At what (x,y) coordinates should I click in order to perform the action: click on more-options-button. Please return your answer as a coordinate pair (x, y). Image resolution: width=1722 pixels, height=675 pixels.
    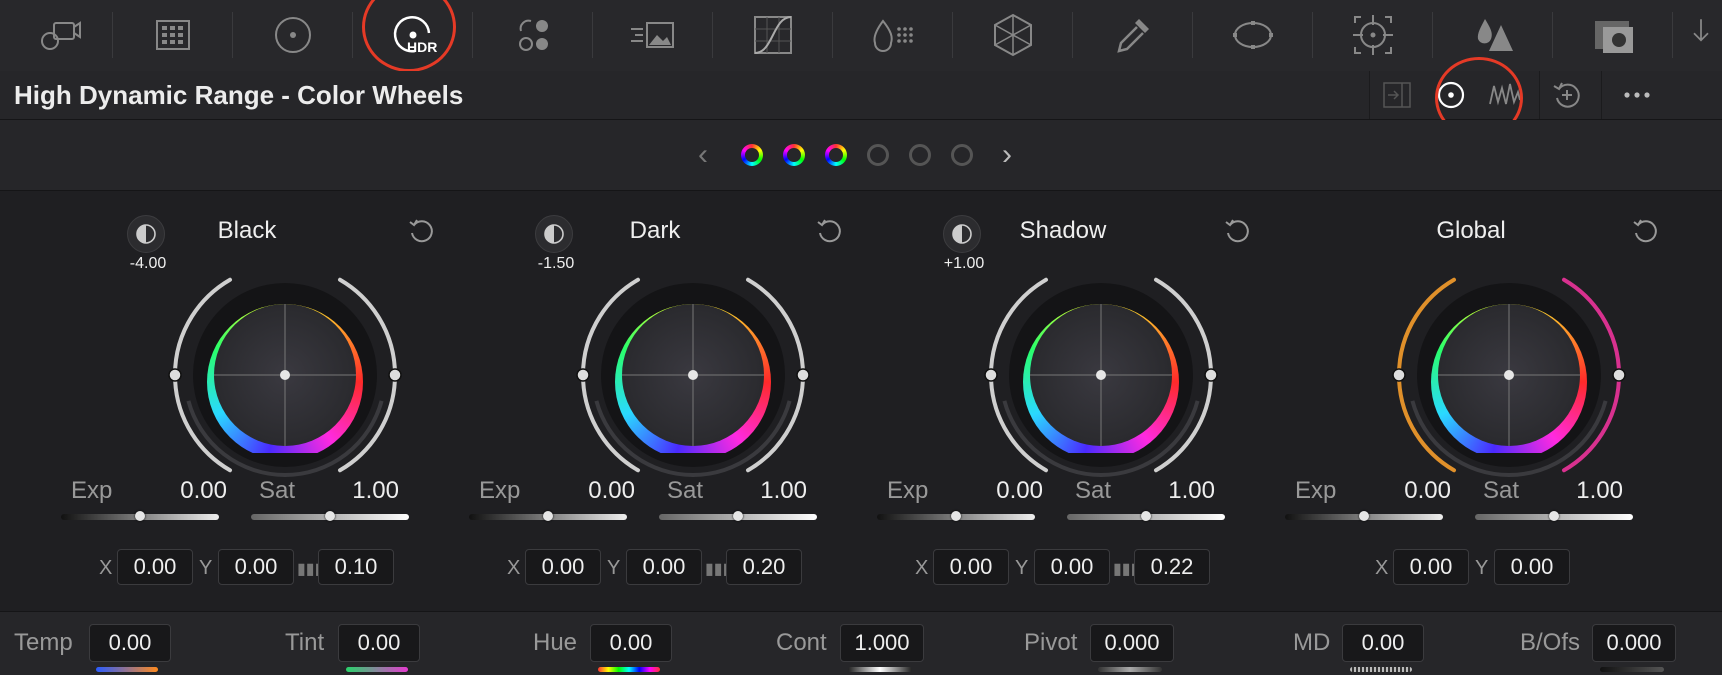
    Looking at the image, I should click on (1636, 95).